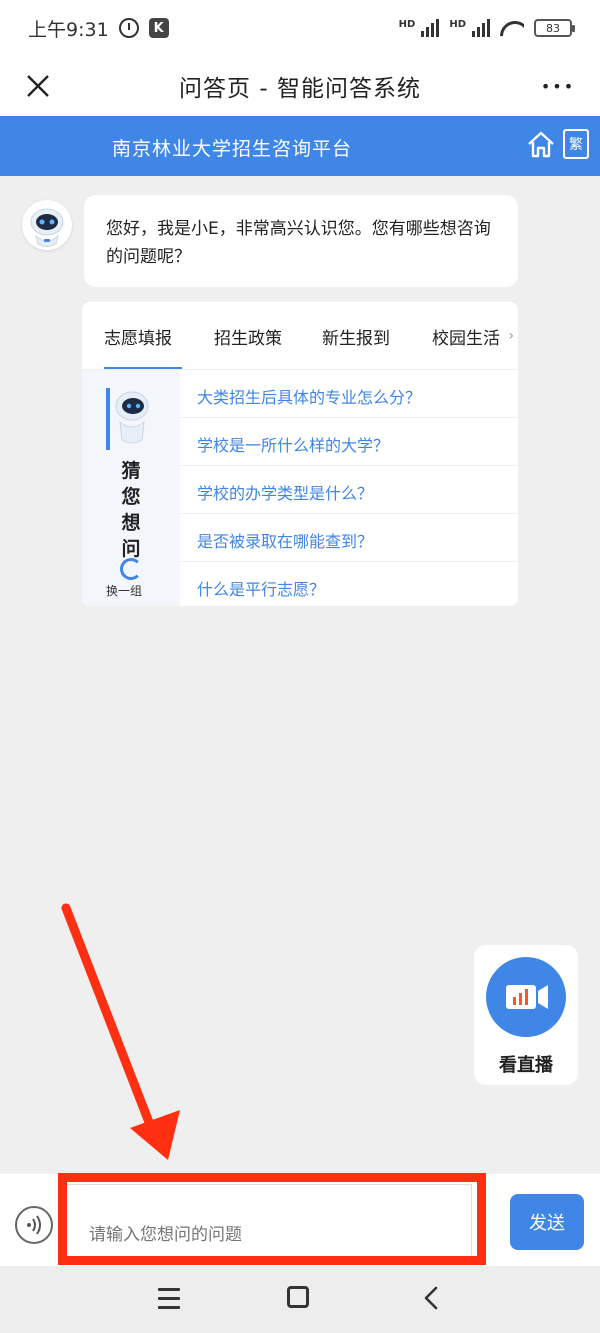 Image resolution: width=600 pixels, height=1333 pixels. What do you see at coordinates (576, 144) in the screenshot?
I see `traditional-chinese-button: 繁` at bounding box center [576, 144].